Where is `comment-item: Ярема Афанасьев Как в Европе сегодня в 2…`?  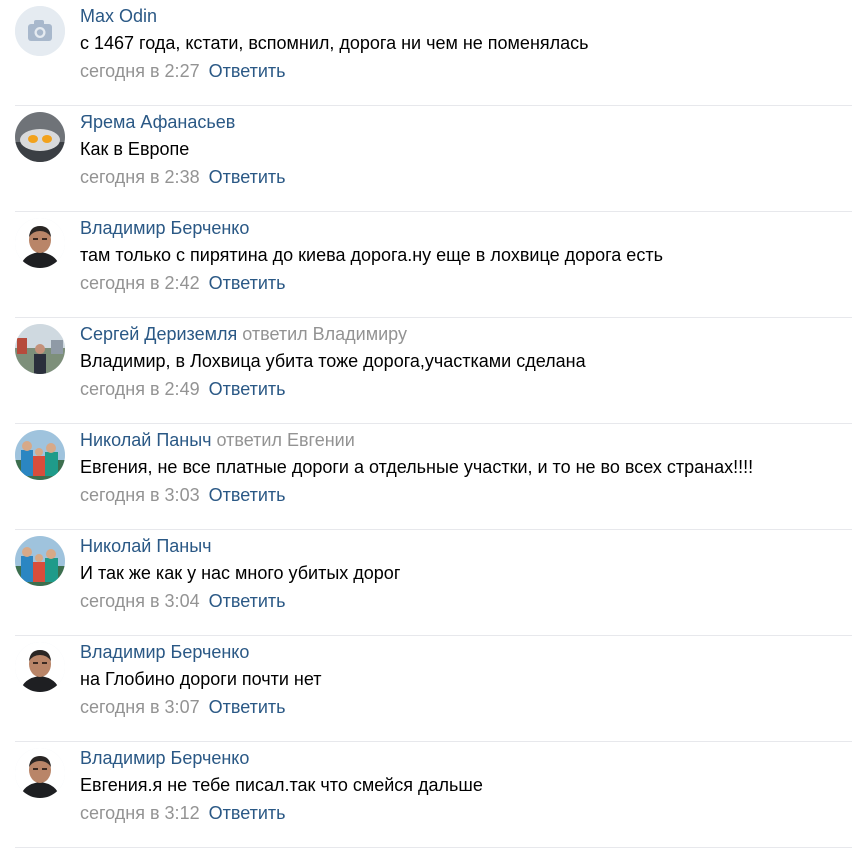
comment-item: Ярема Афанасьев Как в Европе сегодня в 2… is located at coordinates (426, 159).